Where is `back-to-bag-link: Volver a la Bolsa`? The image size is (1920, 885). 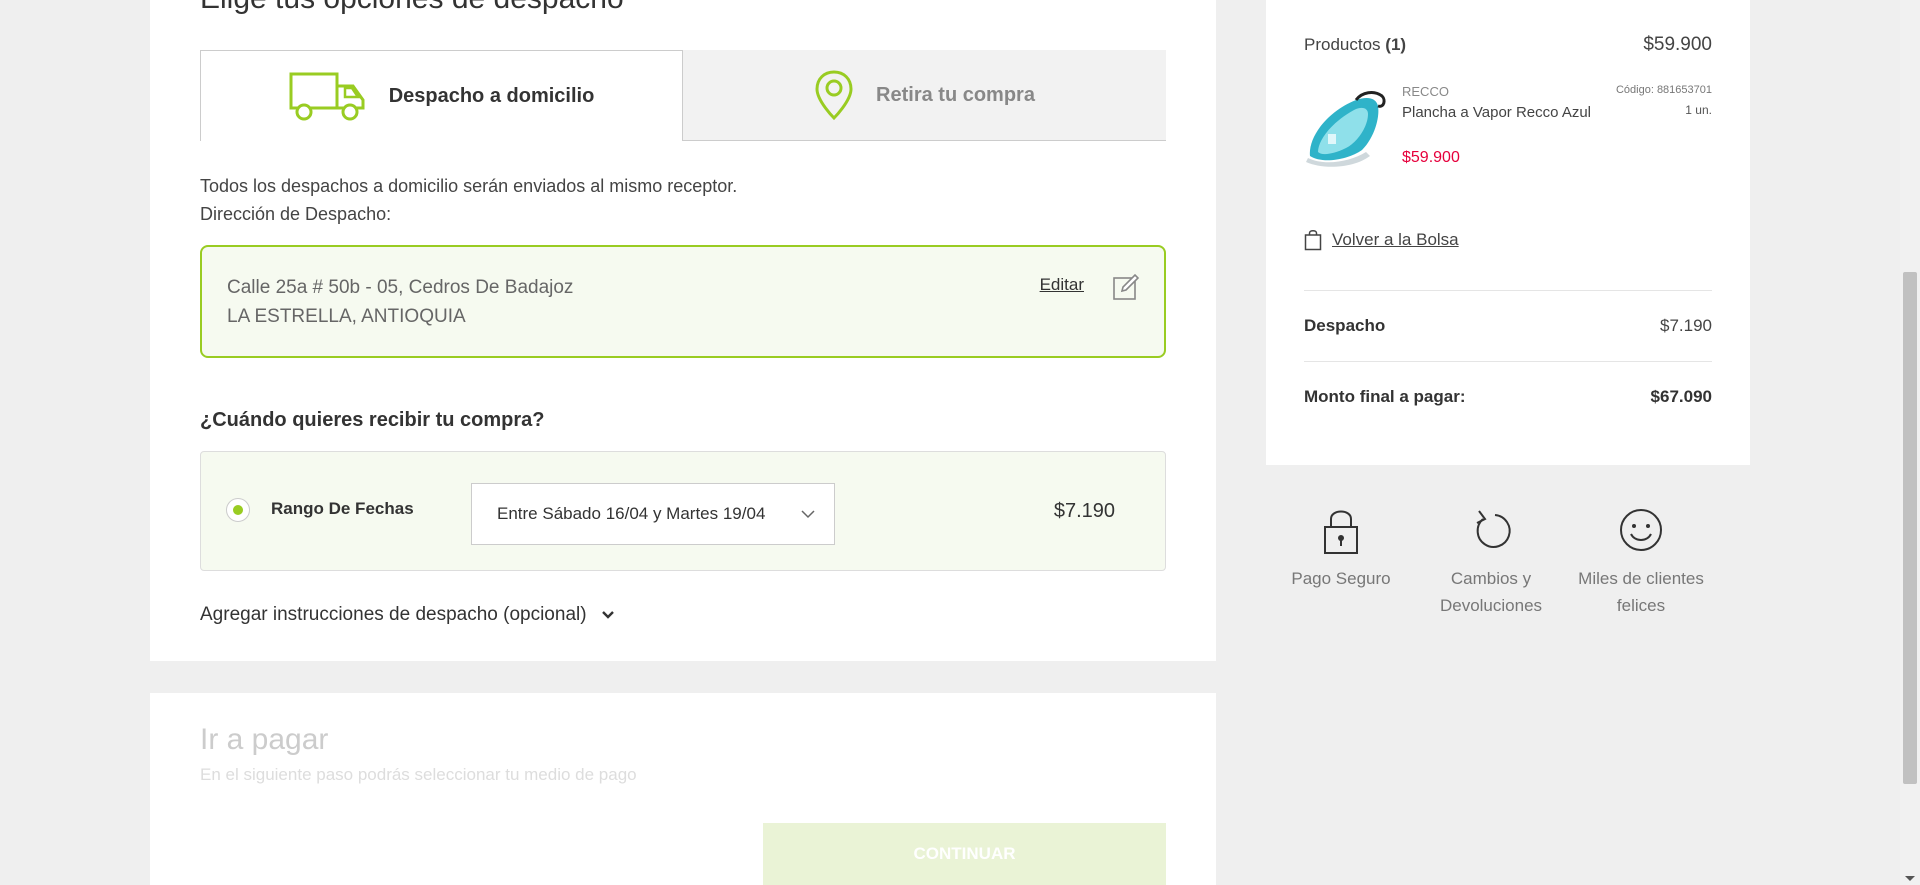
back-to-bag-link: Volver a la Bolsa is located at coordinates (1381, 240).